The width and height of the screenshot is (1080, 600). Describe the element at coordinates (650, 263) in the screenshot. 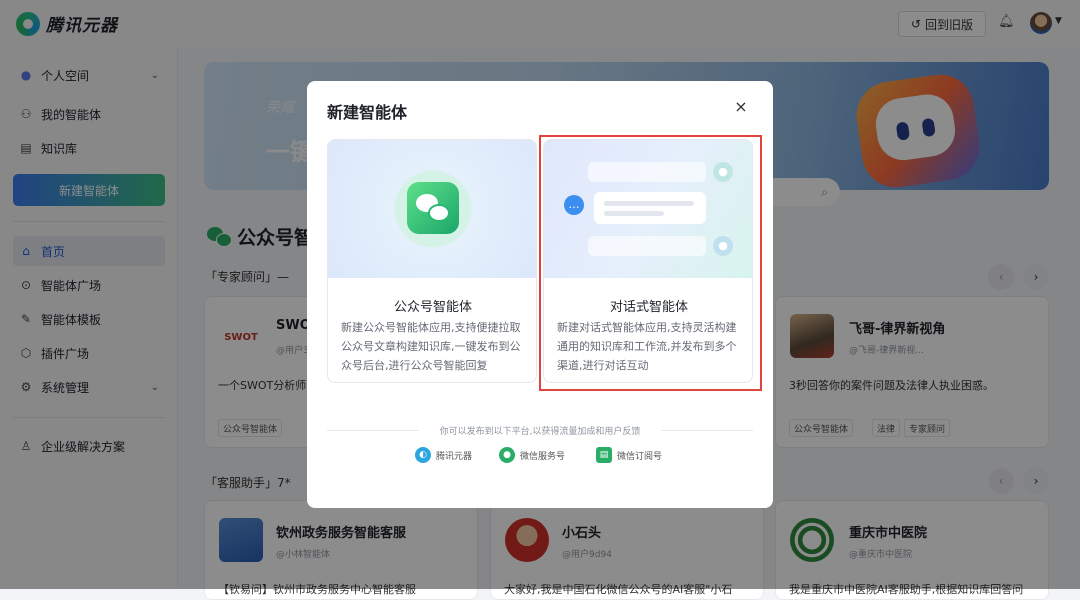

I see `selection-highlight` at that location.